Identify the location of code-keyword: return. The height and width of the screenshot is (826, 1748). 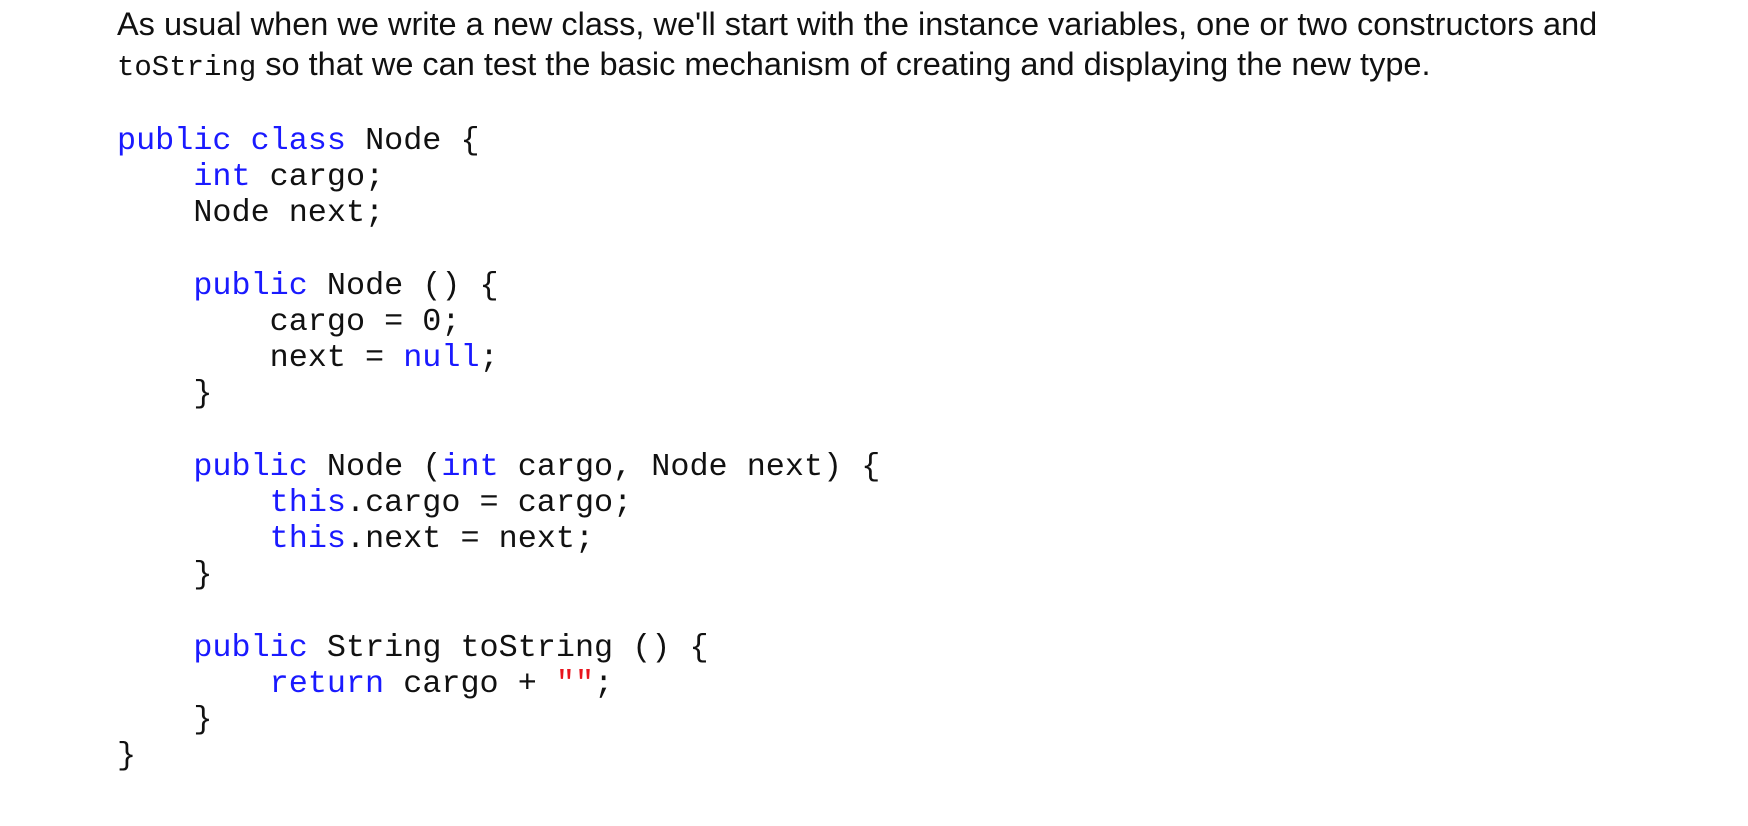
(327, 683).